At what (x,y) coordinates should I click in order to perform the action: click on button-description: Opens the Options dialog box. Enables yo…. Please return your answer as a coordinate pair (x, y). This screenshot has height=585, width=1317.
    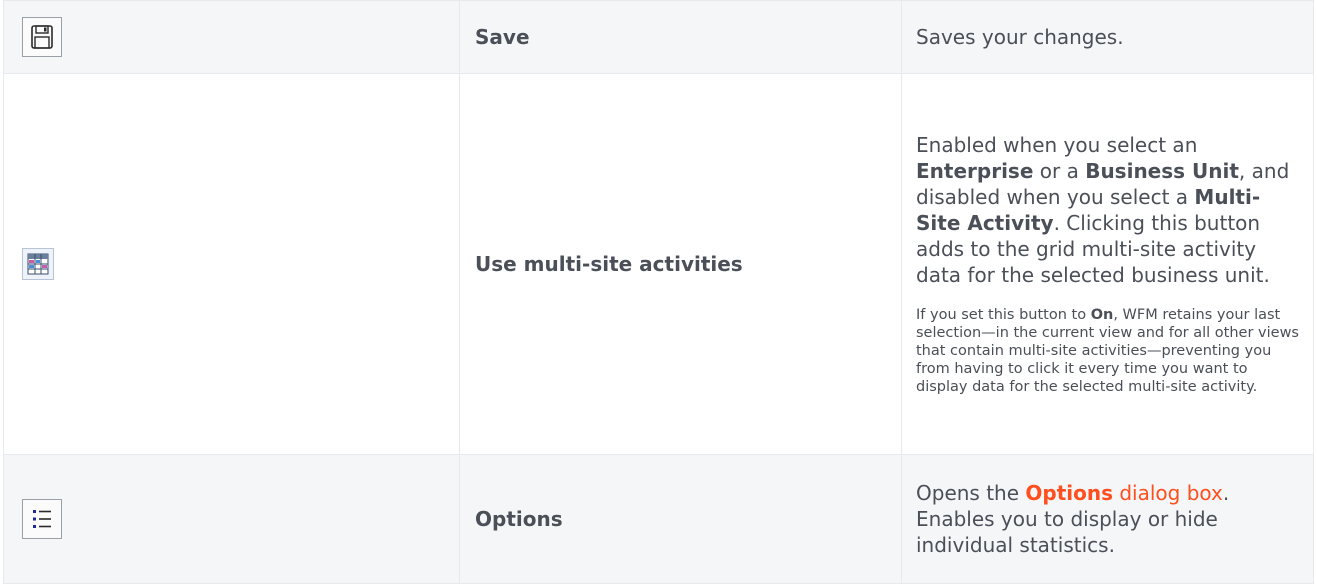
    Looking at the image, I should click on (1107, 519).